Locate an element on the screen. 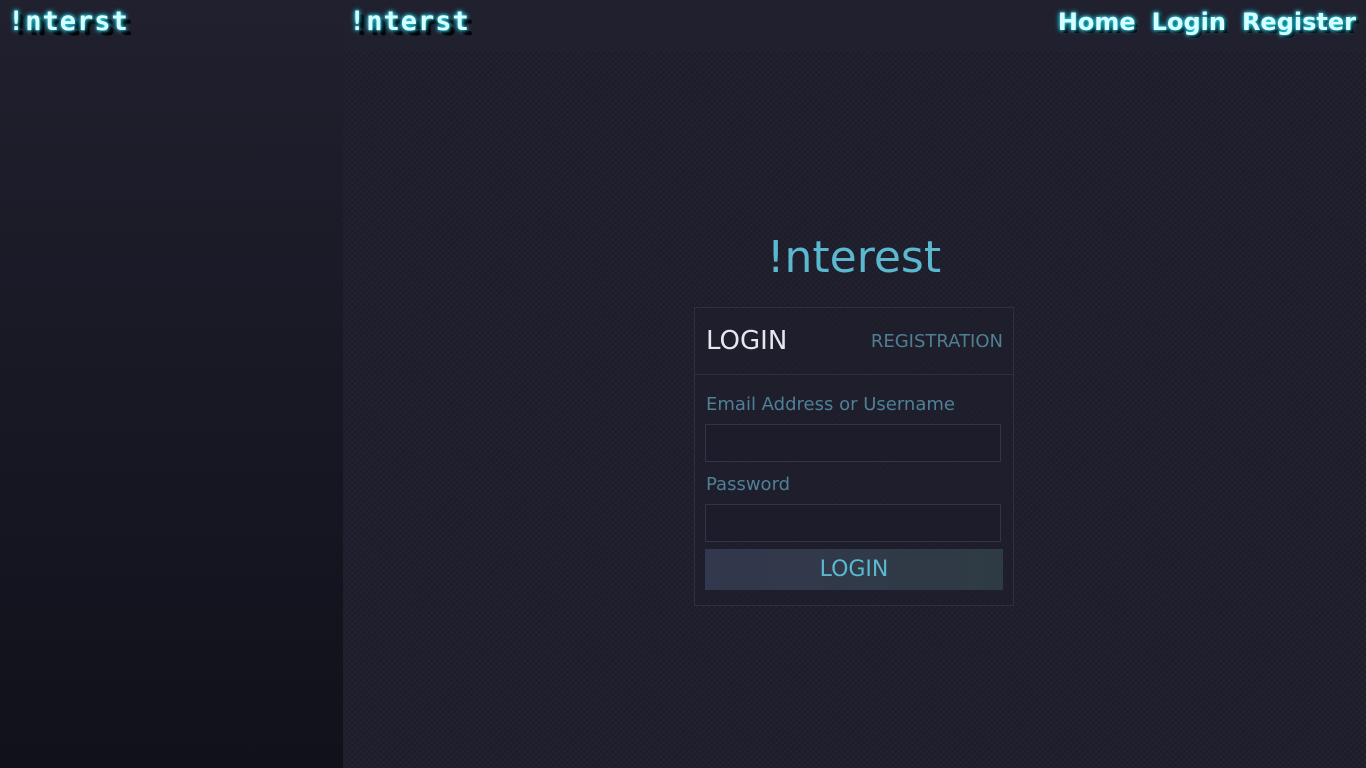  nav-login-link: Login is located at coordinates (1189, 22).